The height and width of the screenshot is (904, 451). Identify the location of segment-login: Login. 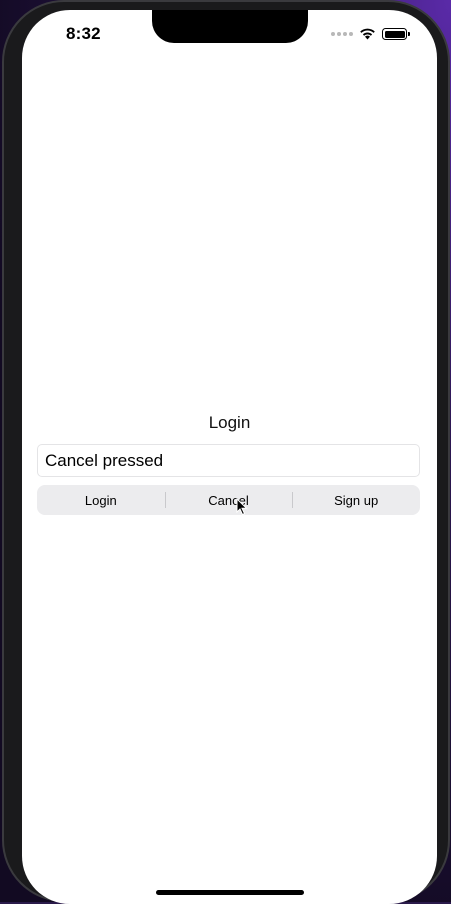
(101, 500).